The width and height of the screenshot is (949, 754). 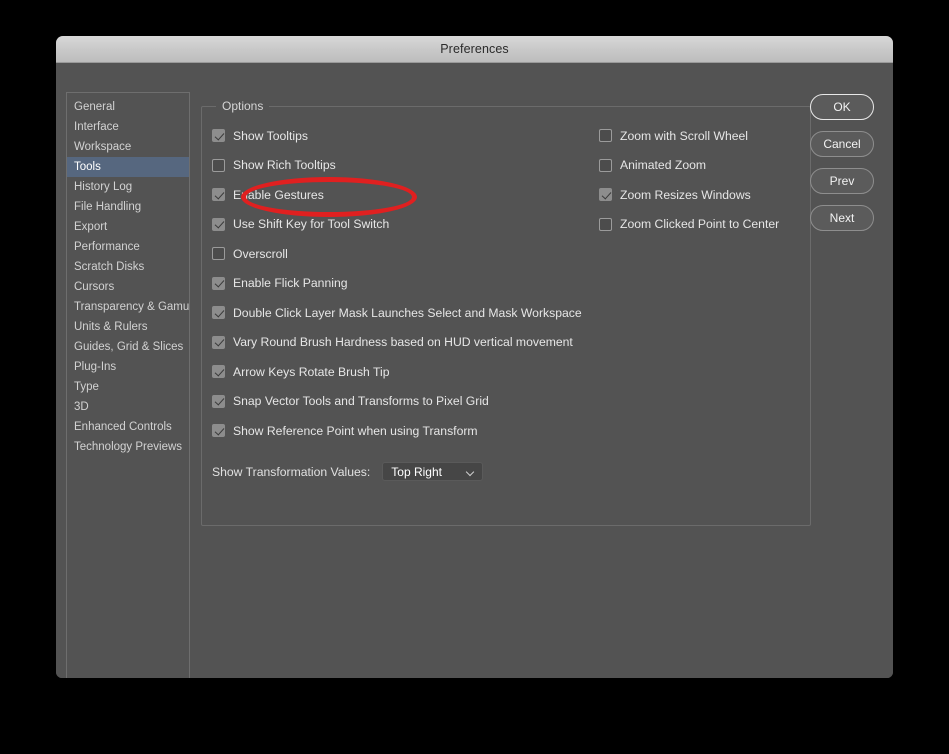 I want to click on checkbox-zoom-clicked-point-to-center, so click(x=605, y=224).